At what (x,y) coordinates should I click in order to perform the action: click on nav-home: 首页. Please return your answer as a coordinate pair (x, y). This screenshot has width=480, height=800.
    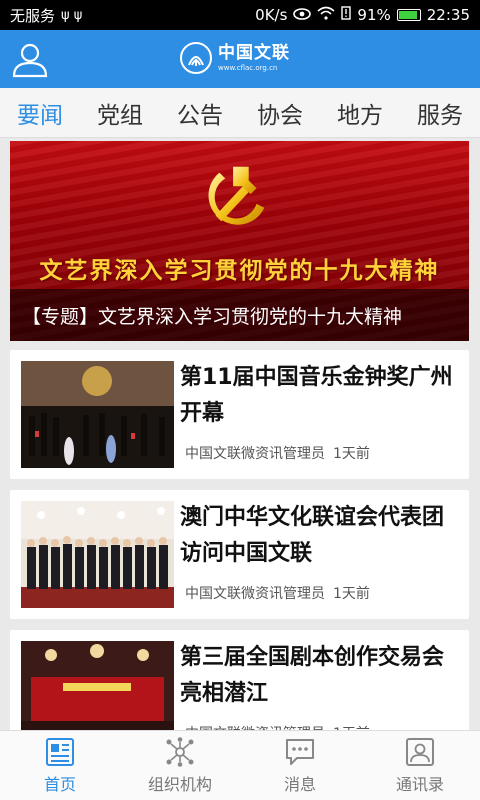
    Looking at the image, I should click on (60, 766).